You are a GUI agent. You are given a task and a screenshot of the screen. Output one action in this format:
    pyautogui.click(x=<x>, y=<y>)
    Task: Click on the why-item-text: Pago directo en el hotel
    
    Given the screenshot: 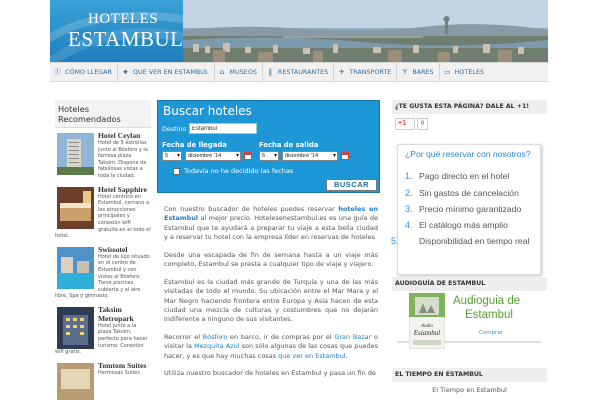 What is the action you would take?
    pyautogui.click(x=464, y=176)
    